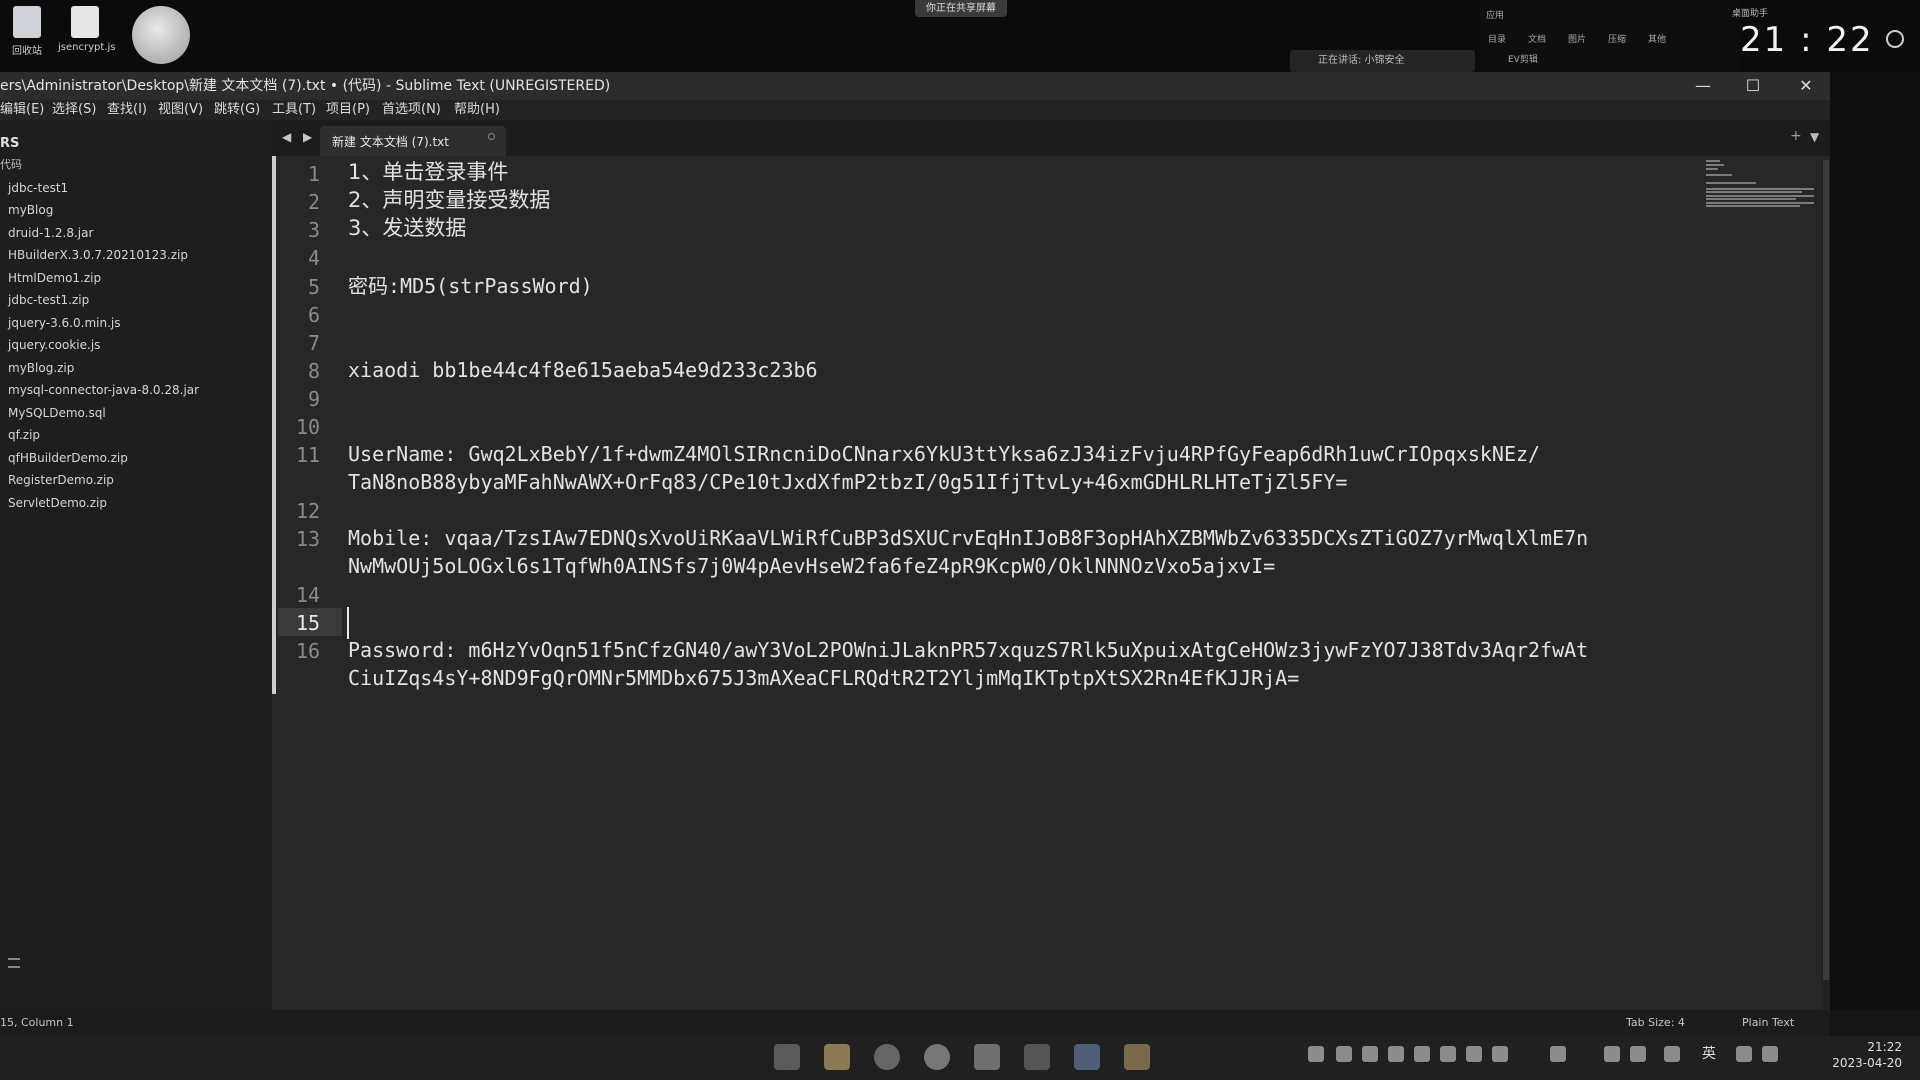  What do you see at coordinates (299, 137) in the screenshot?
I see `tab-nav-arrows: ◀ ▶` at bounding box center [299, 137].